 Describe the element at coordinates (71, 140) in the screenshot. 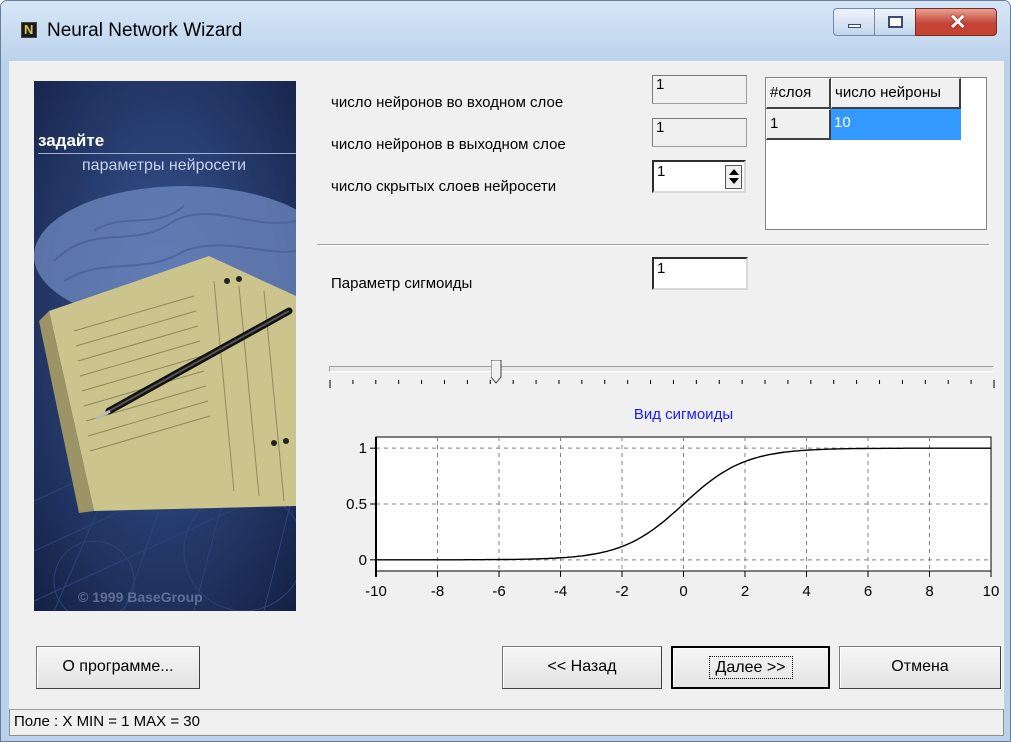

I see `image-heading: задайте` at that location.